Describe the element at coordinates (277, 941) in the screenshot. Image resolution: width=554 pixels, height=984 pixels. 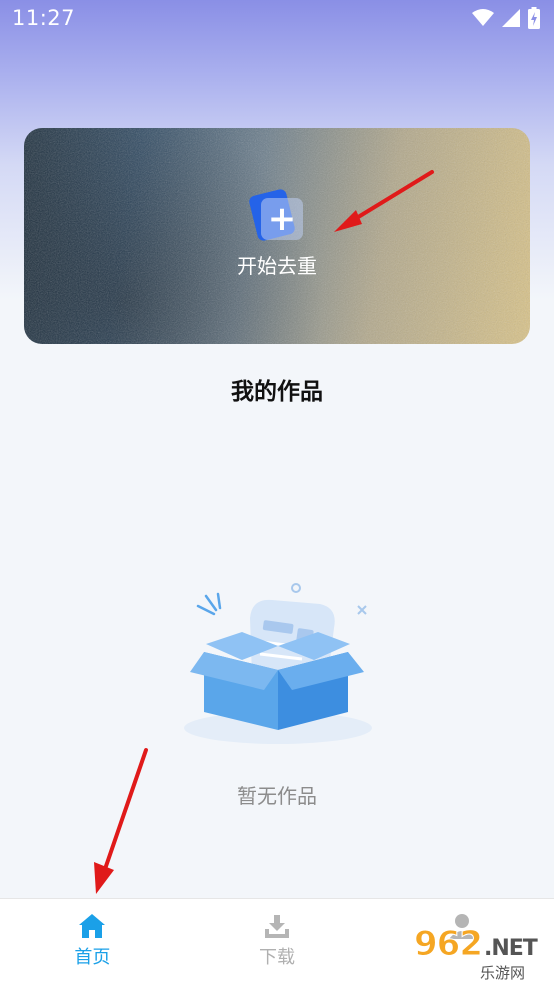
I see `tab-download: 下载` at that location.